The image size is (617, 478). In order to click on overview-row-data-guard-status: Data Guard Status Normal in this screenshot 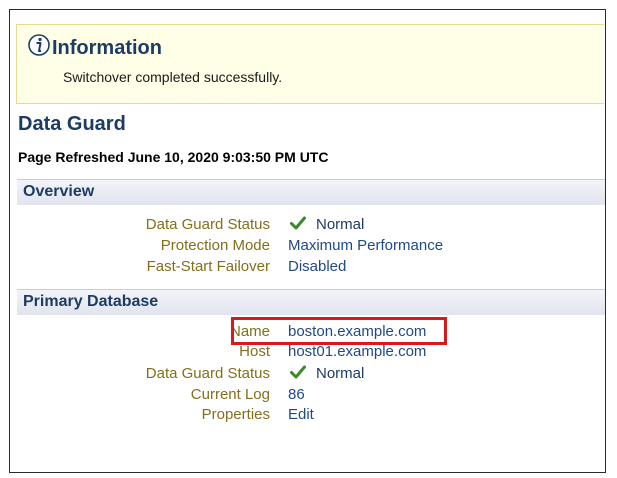, I will do `click(305, 226)`.